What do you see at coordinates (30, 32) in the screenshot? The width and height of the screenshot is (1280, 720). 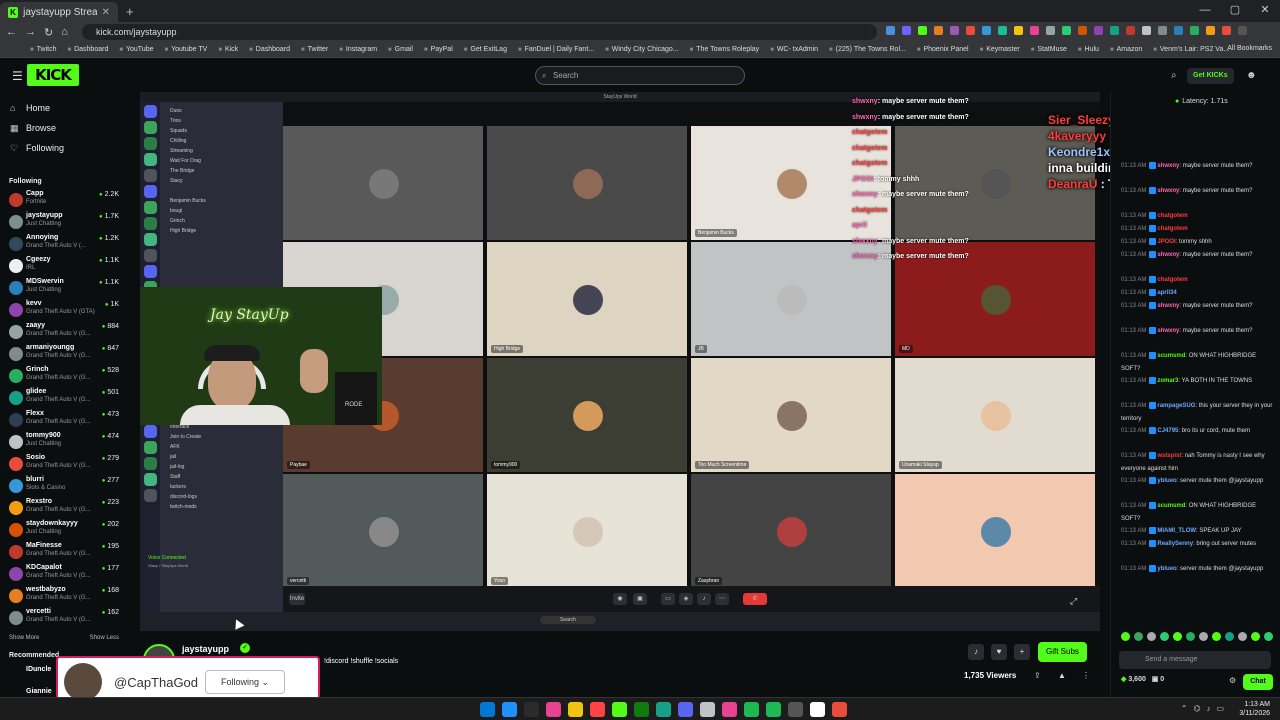 I see `forward-icon: →` at bounding box center [30, 32].